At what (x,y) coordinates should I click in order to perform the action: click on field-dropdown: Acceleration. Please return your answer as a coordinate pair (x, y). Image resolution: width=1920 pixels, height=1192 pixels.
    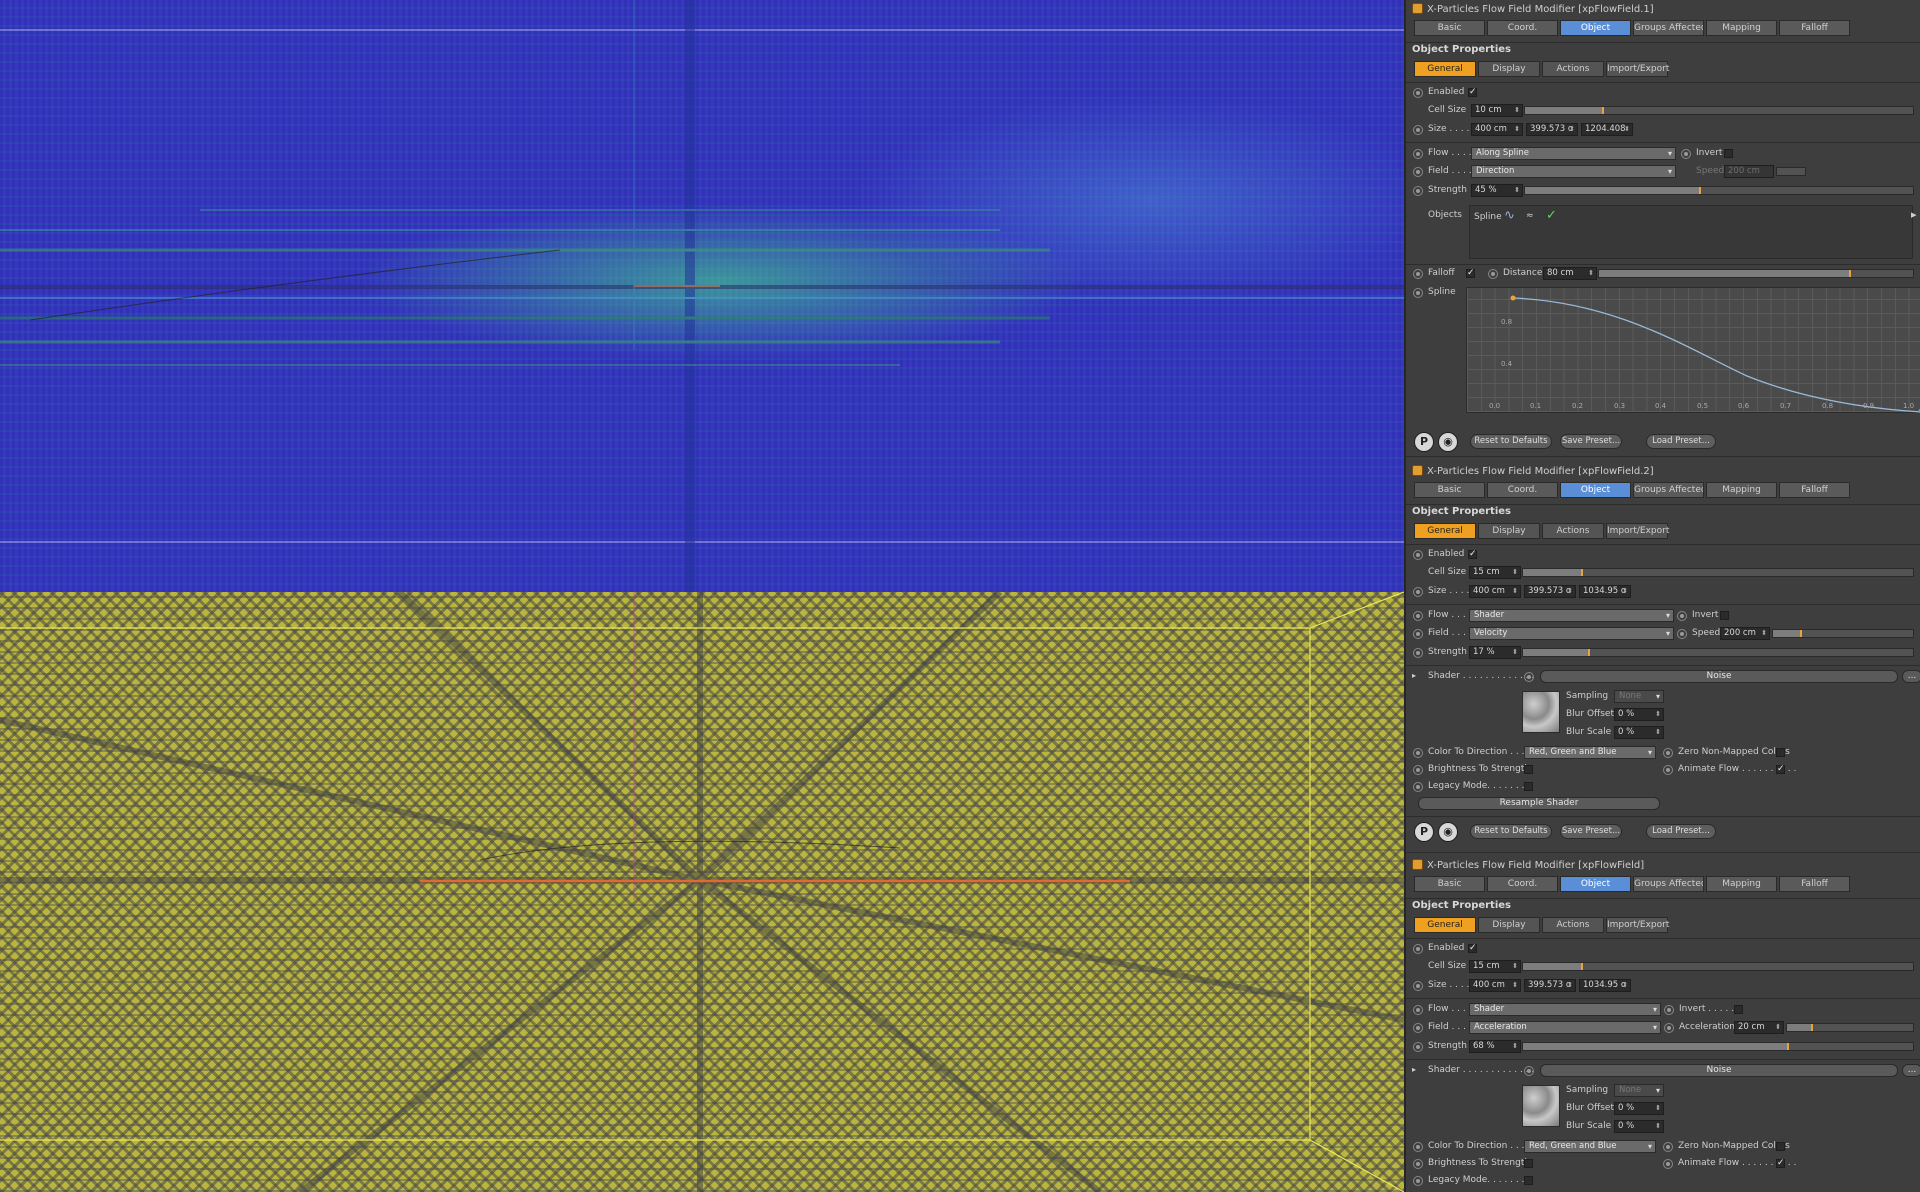
    Looking at the image, I should click on (1565, 1027).